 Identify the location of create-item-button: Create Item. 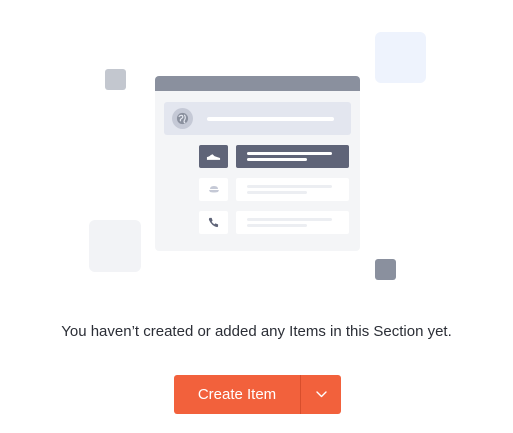
(237, 394).